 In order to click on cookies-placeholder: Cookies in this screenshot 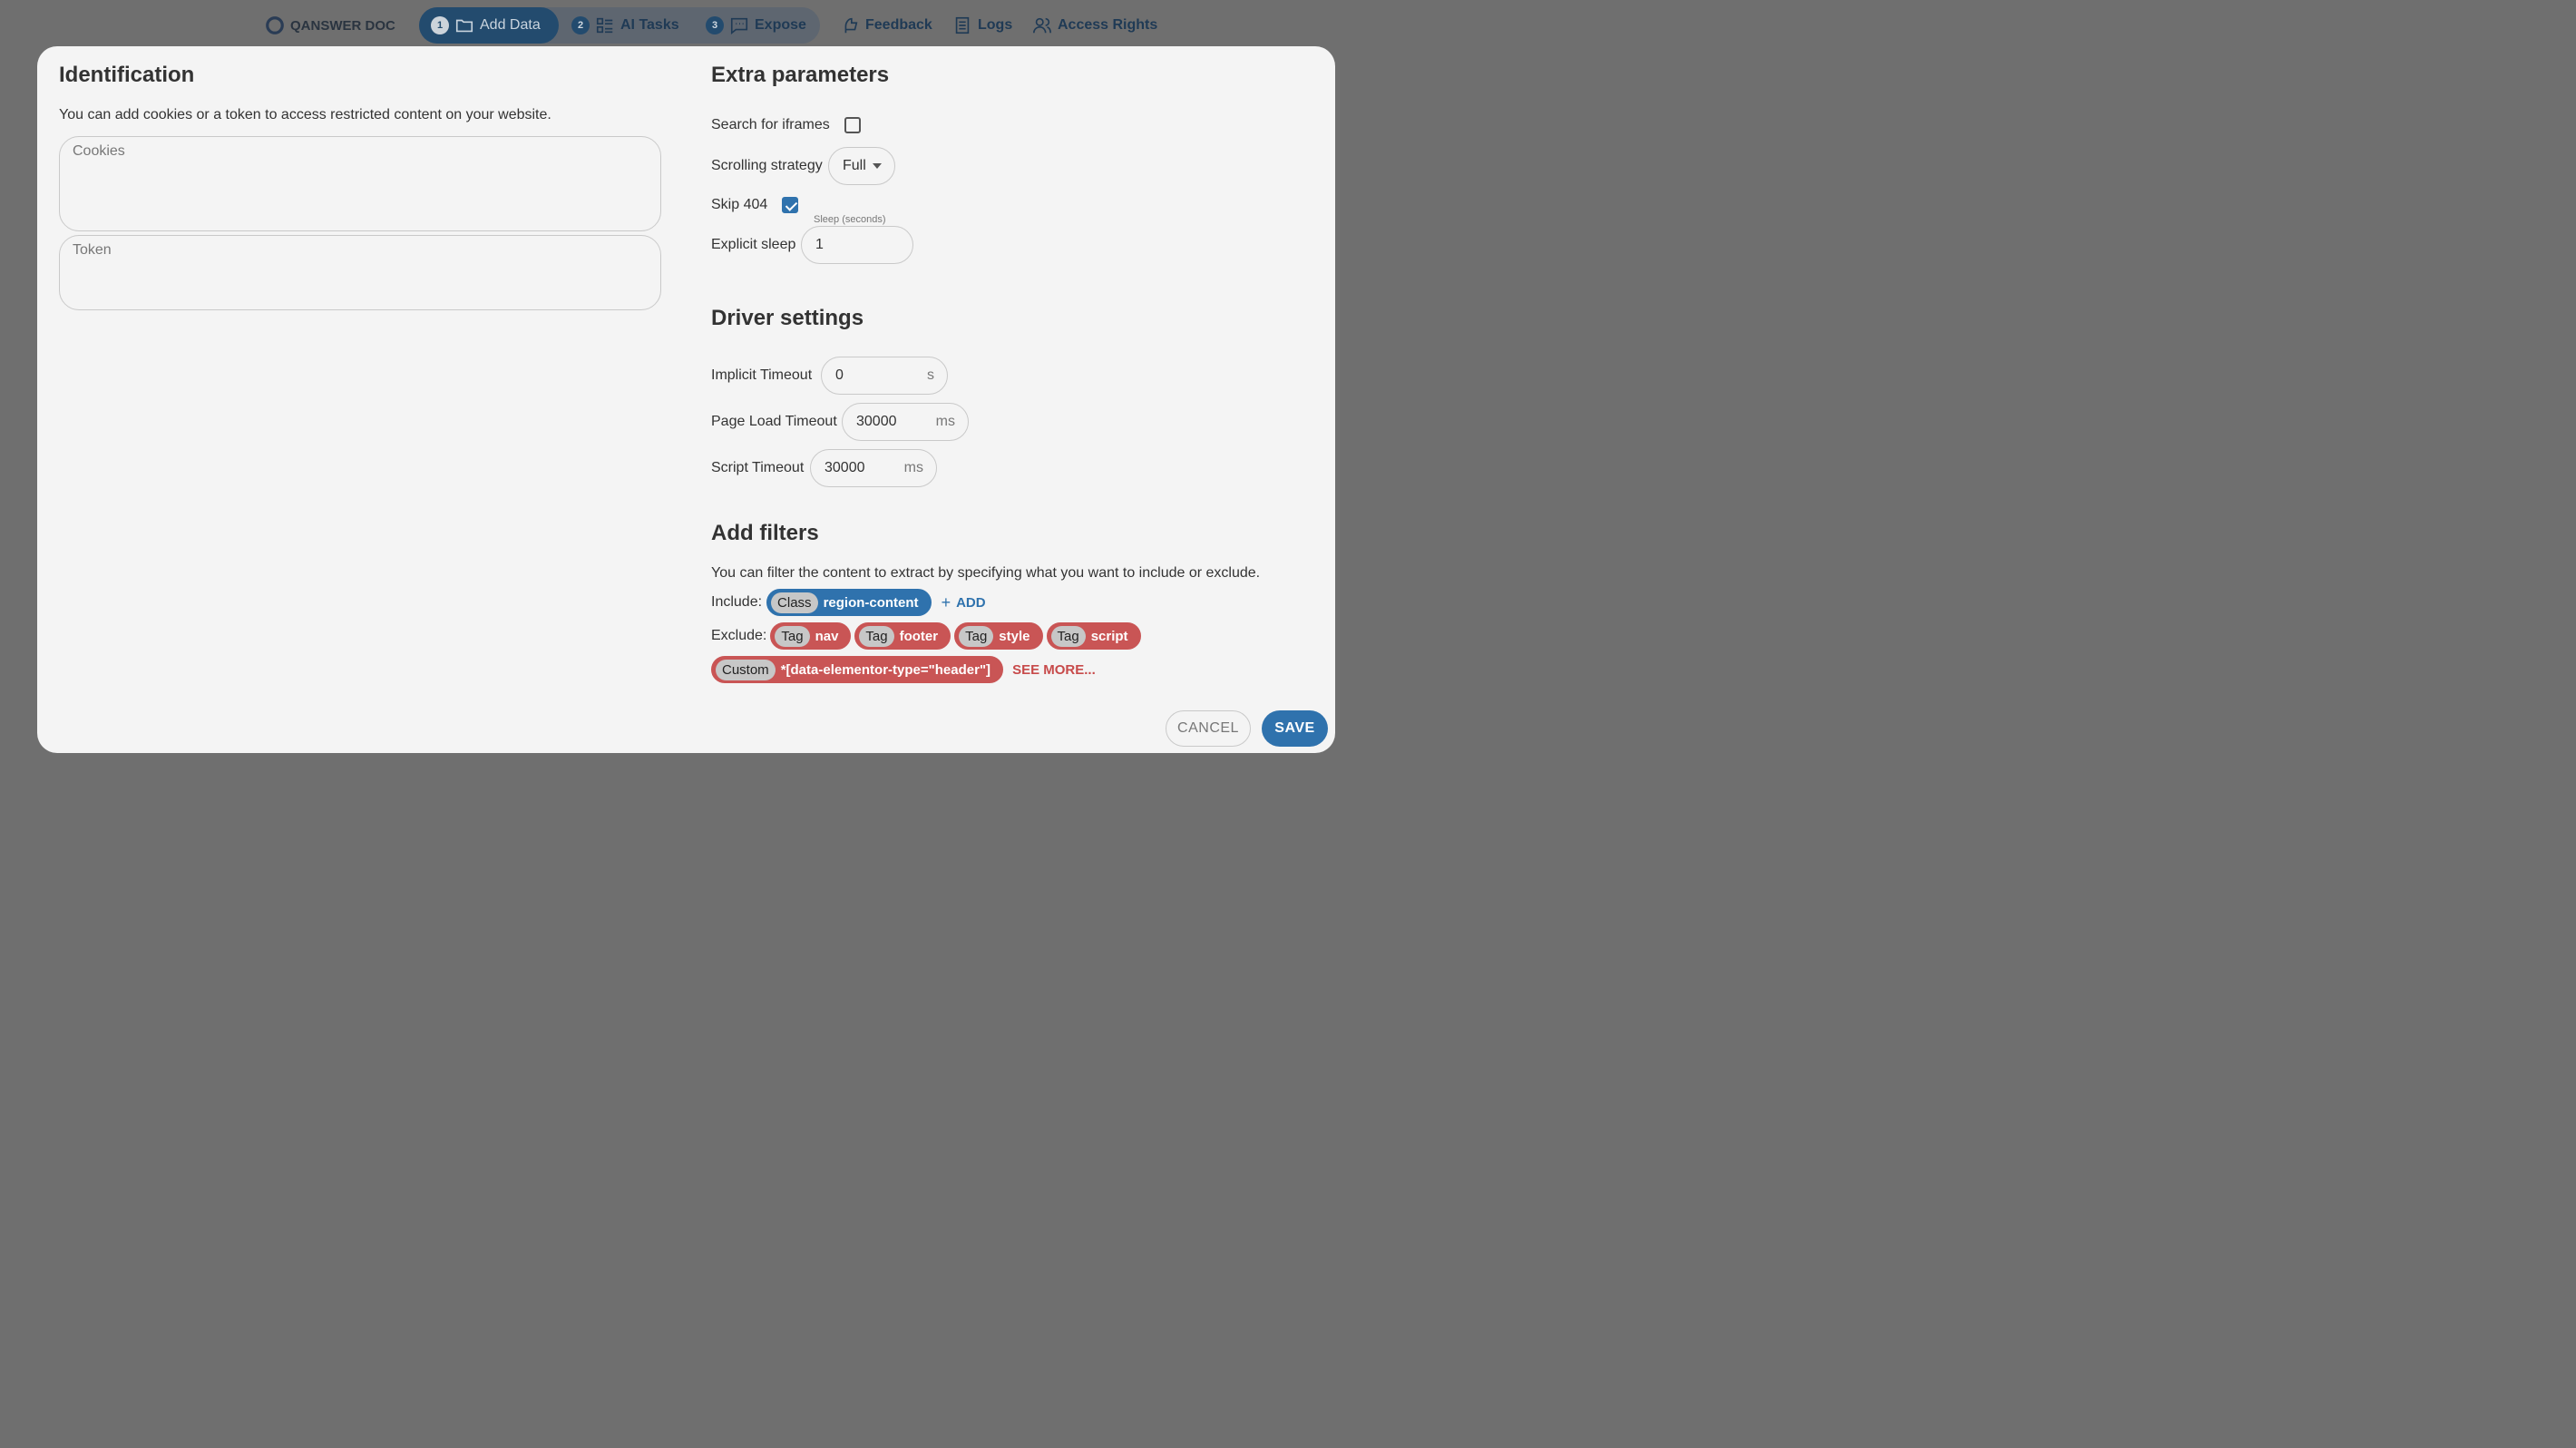, I will do `click(99, 151)`.